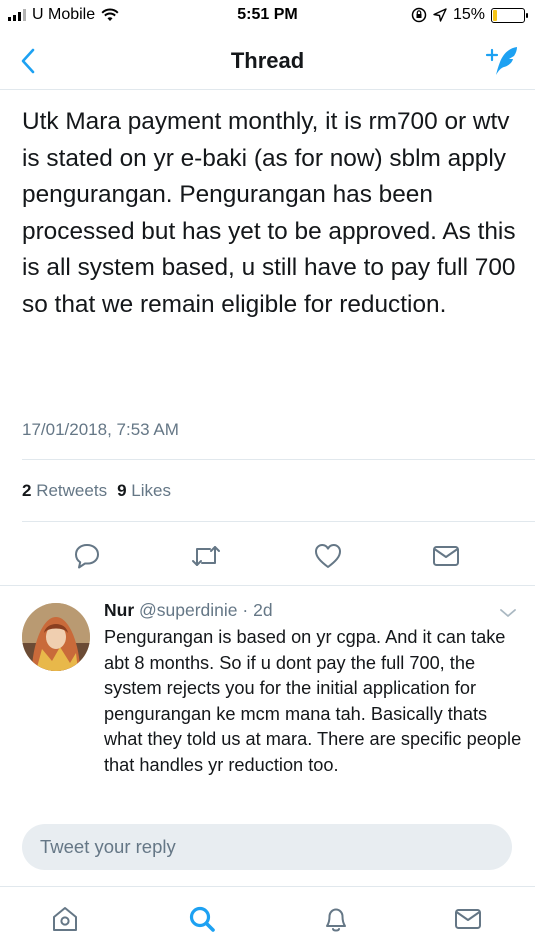  Describe the element at coordinates (267, 17) in the screenshot. I see `status-bar: U Mobile 5:51 PM 15%` at that location.